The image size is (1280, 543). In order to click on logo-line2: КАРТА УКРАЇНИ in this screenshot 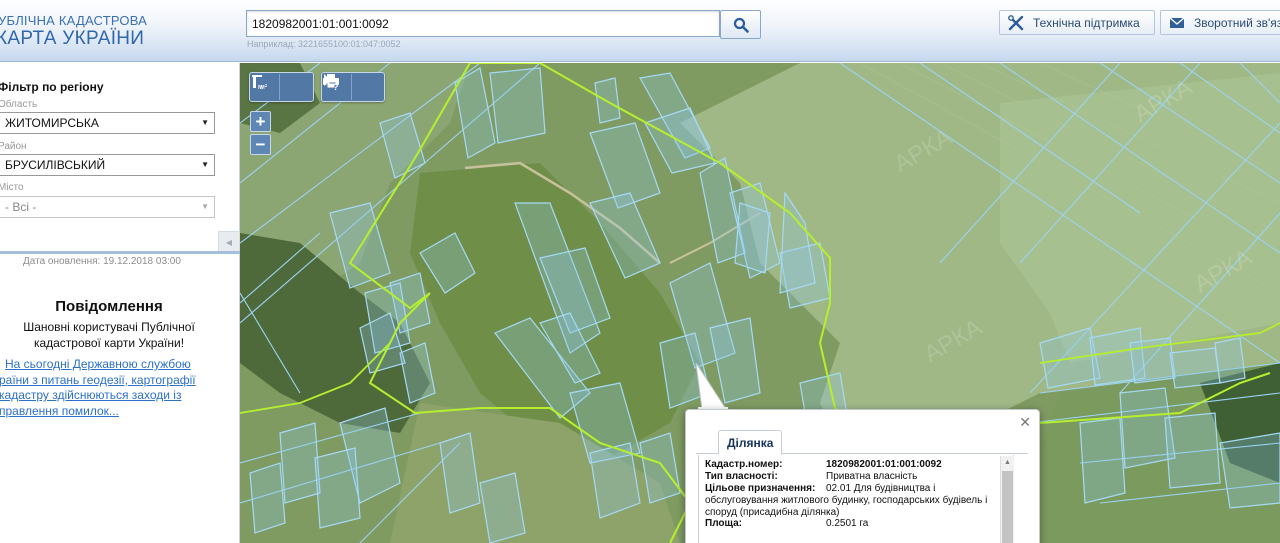, I will do `click(72, 38)`.